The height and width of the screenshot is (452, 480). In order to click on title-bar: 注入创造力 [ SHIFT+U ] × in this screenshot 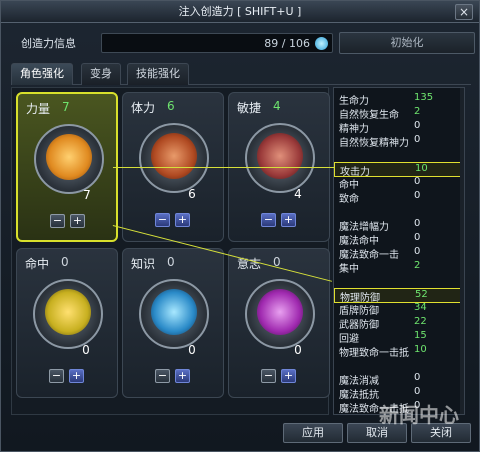, I will do `click(240, 12)`.